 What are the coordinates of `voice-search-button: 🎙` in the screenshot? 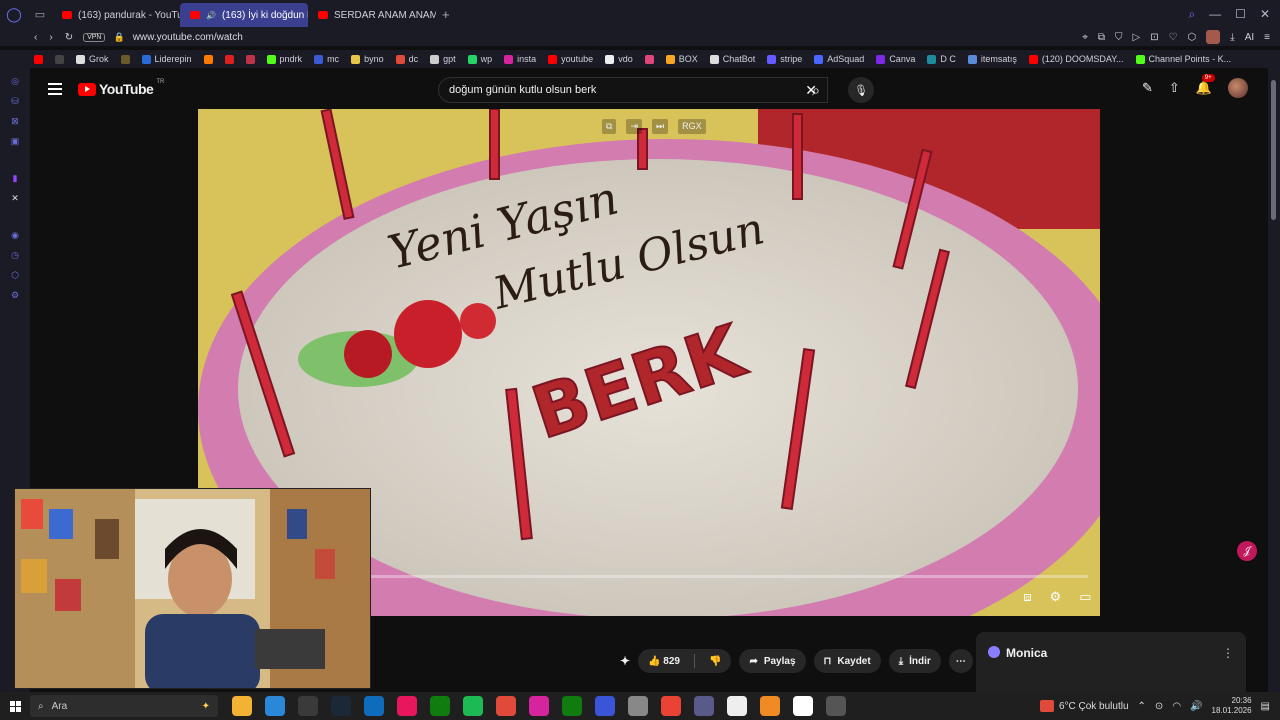 It's located at (861, 90).